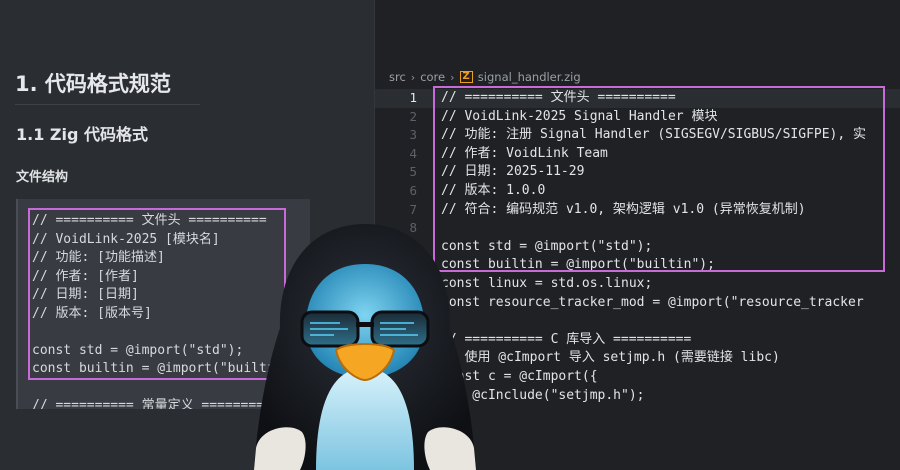 Image resolution: width=900 pixels, height=470 pixels. I want to click on breadcrumb-item: signal_handler.zig, so click(529, 77).